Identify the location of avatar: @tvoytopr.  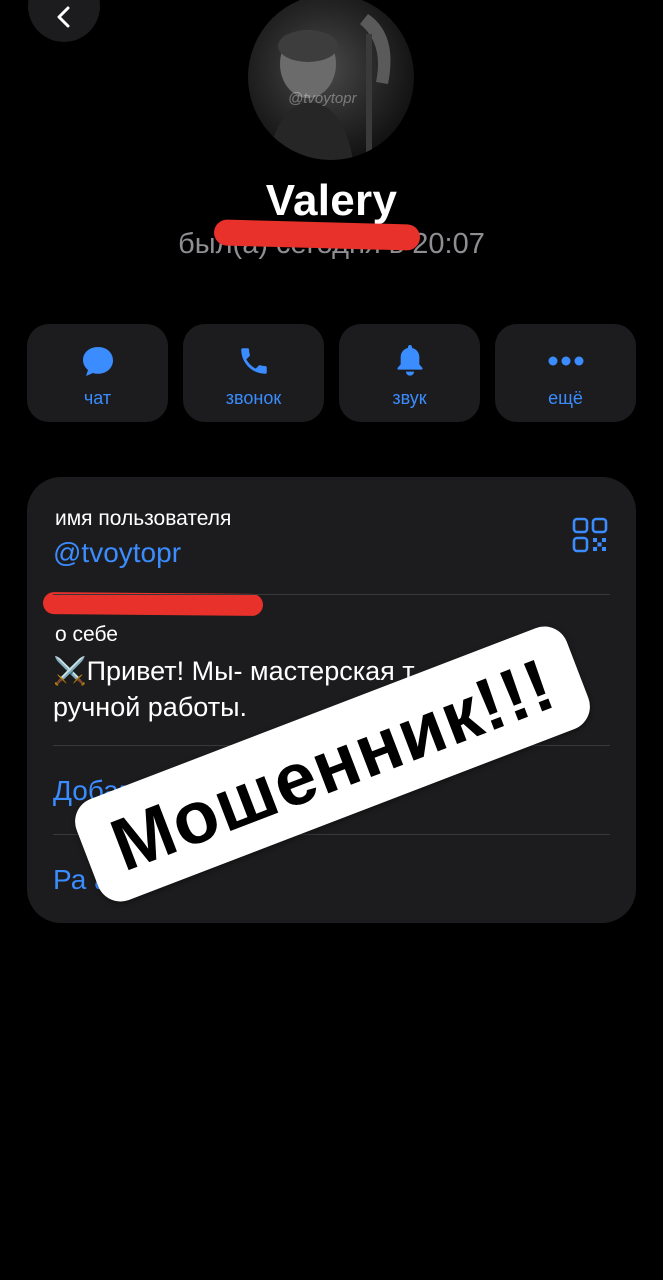
(331, 80).